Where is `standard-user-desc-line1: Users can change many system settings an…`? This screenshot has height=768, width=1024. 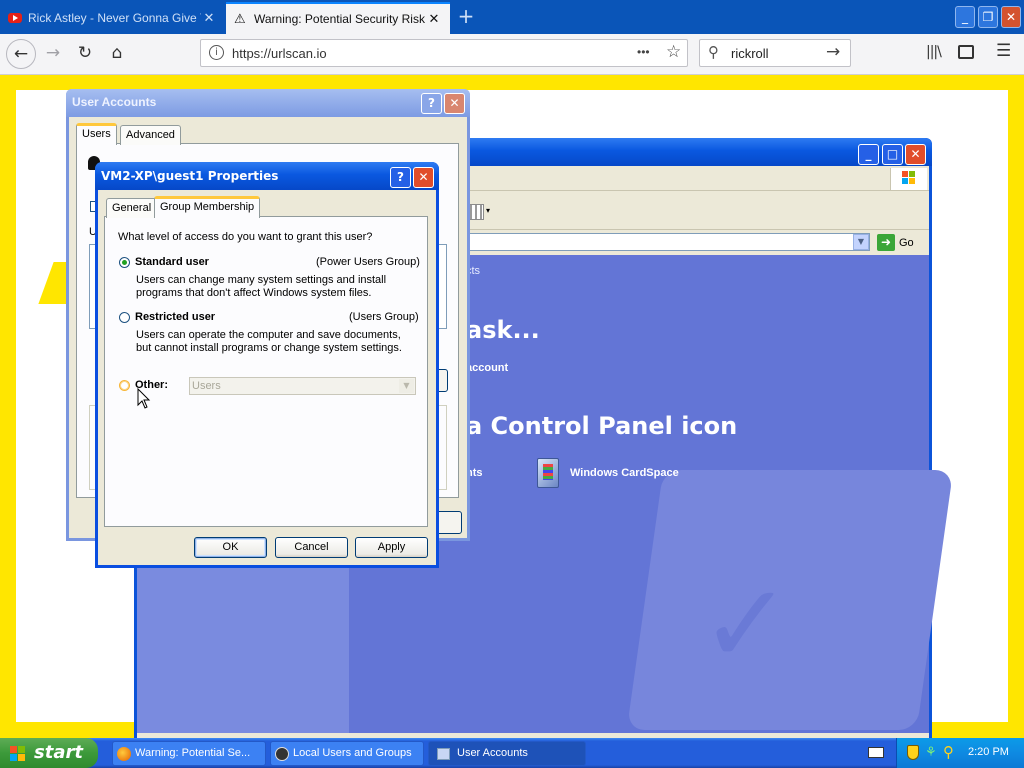
standard-user-desc-line1: Users can change many system settings an… is located at coordinates (261, 280).